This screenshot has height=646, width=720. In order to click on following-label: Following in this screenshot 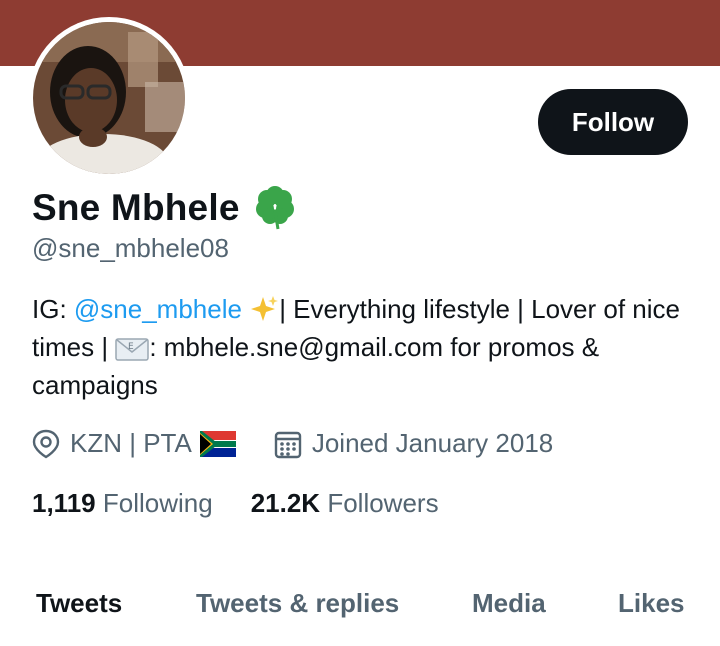, I will do `click(157, 503)`.